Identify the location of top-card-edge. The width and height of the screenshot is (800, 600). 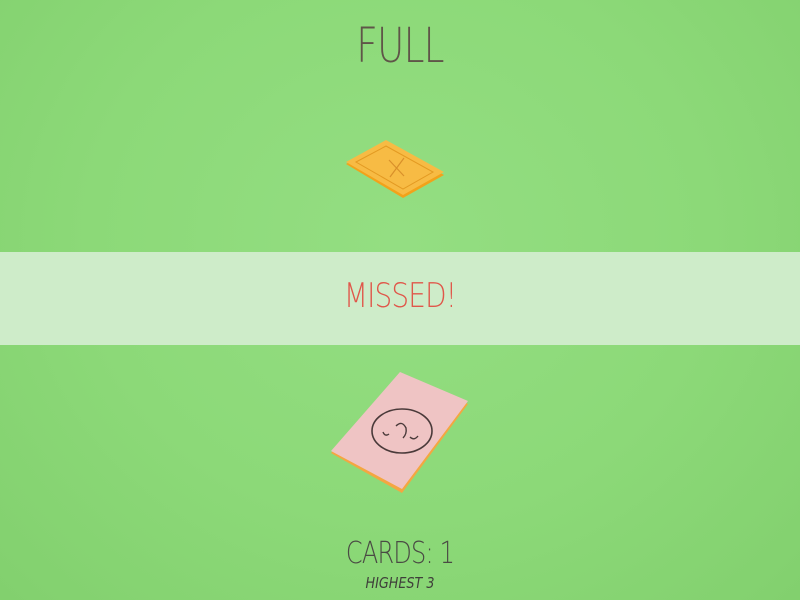
(395, 170).